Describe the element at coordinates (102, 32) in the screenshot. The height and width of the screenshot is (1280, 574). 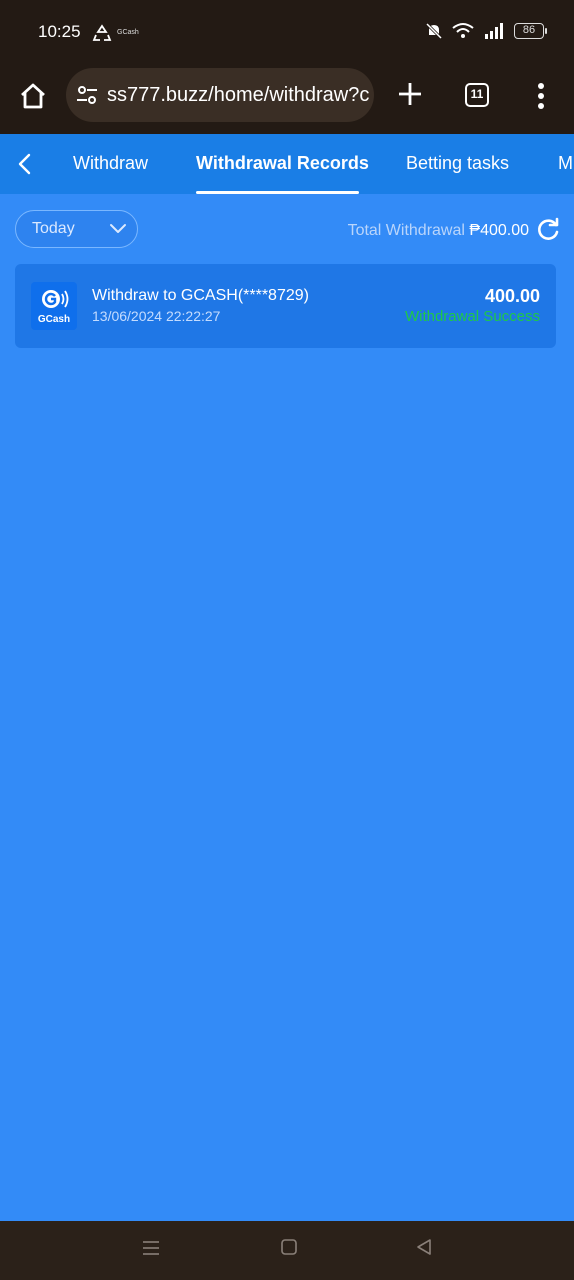
I see `recycle-icon` at that location.